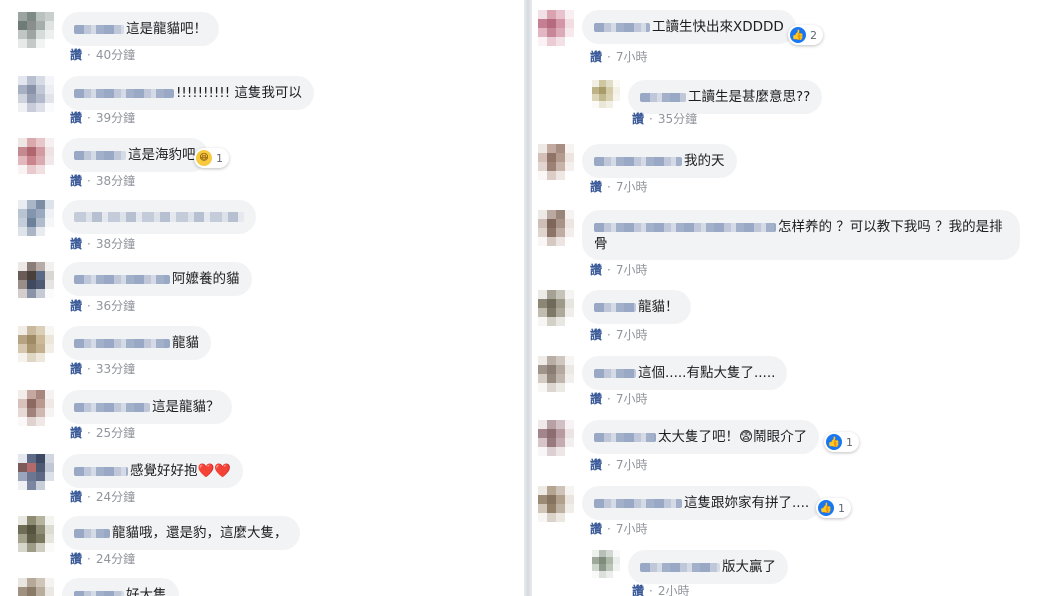 This screenshot has width=1060, height=596. What do you see at coordinates (115, 118) in the screenshot?
I see `comment-time: 39分鐘` at bounding box center [115, 118].